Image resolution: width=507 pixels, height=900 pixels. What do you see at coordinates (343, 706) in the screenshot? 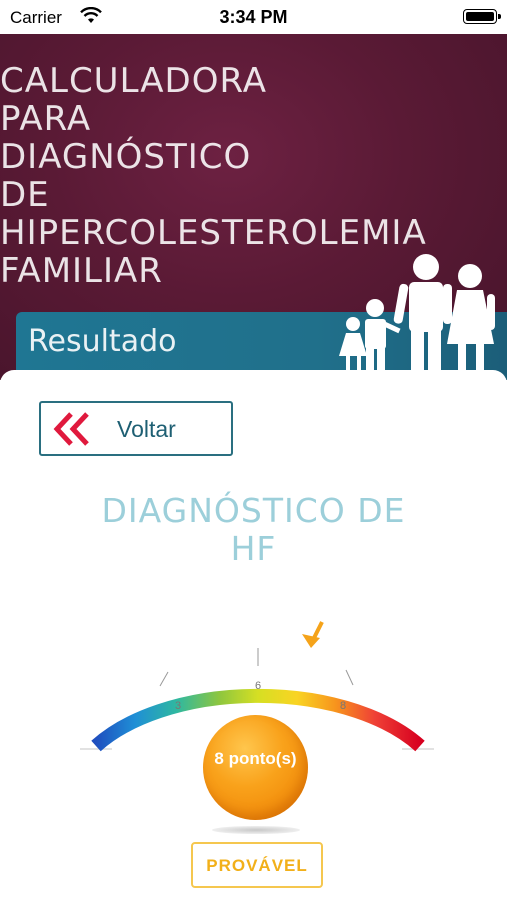
I see `gauge-tick-label: 8` at bounding box center [343, 706].